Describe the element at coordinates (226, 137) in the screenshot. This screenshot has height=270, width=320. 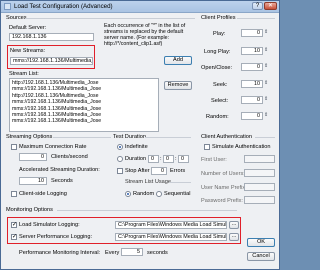
I see `client-auth-group-label: Client Authentication` at that location.